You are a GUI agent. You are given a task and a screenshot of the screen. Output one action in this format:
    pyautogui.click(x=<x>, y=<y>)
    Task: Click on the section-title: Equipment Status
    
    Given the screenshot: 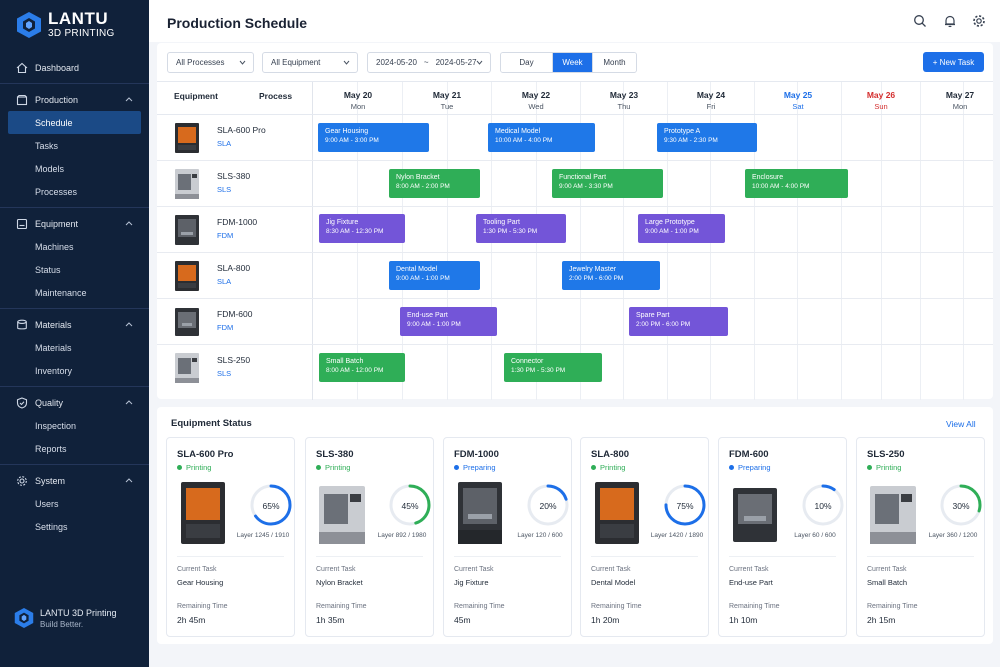 What is the action you would take?
    pyautogui.click(x=211, y=423)
    